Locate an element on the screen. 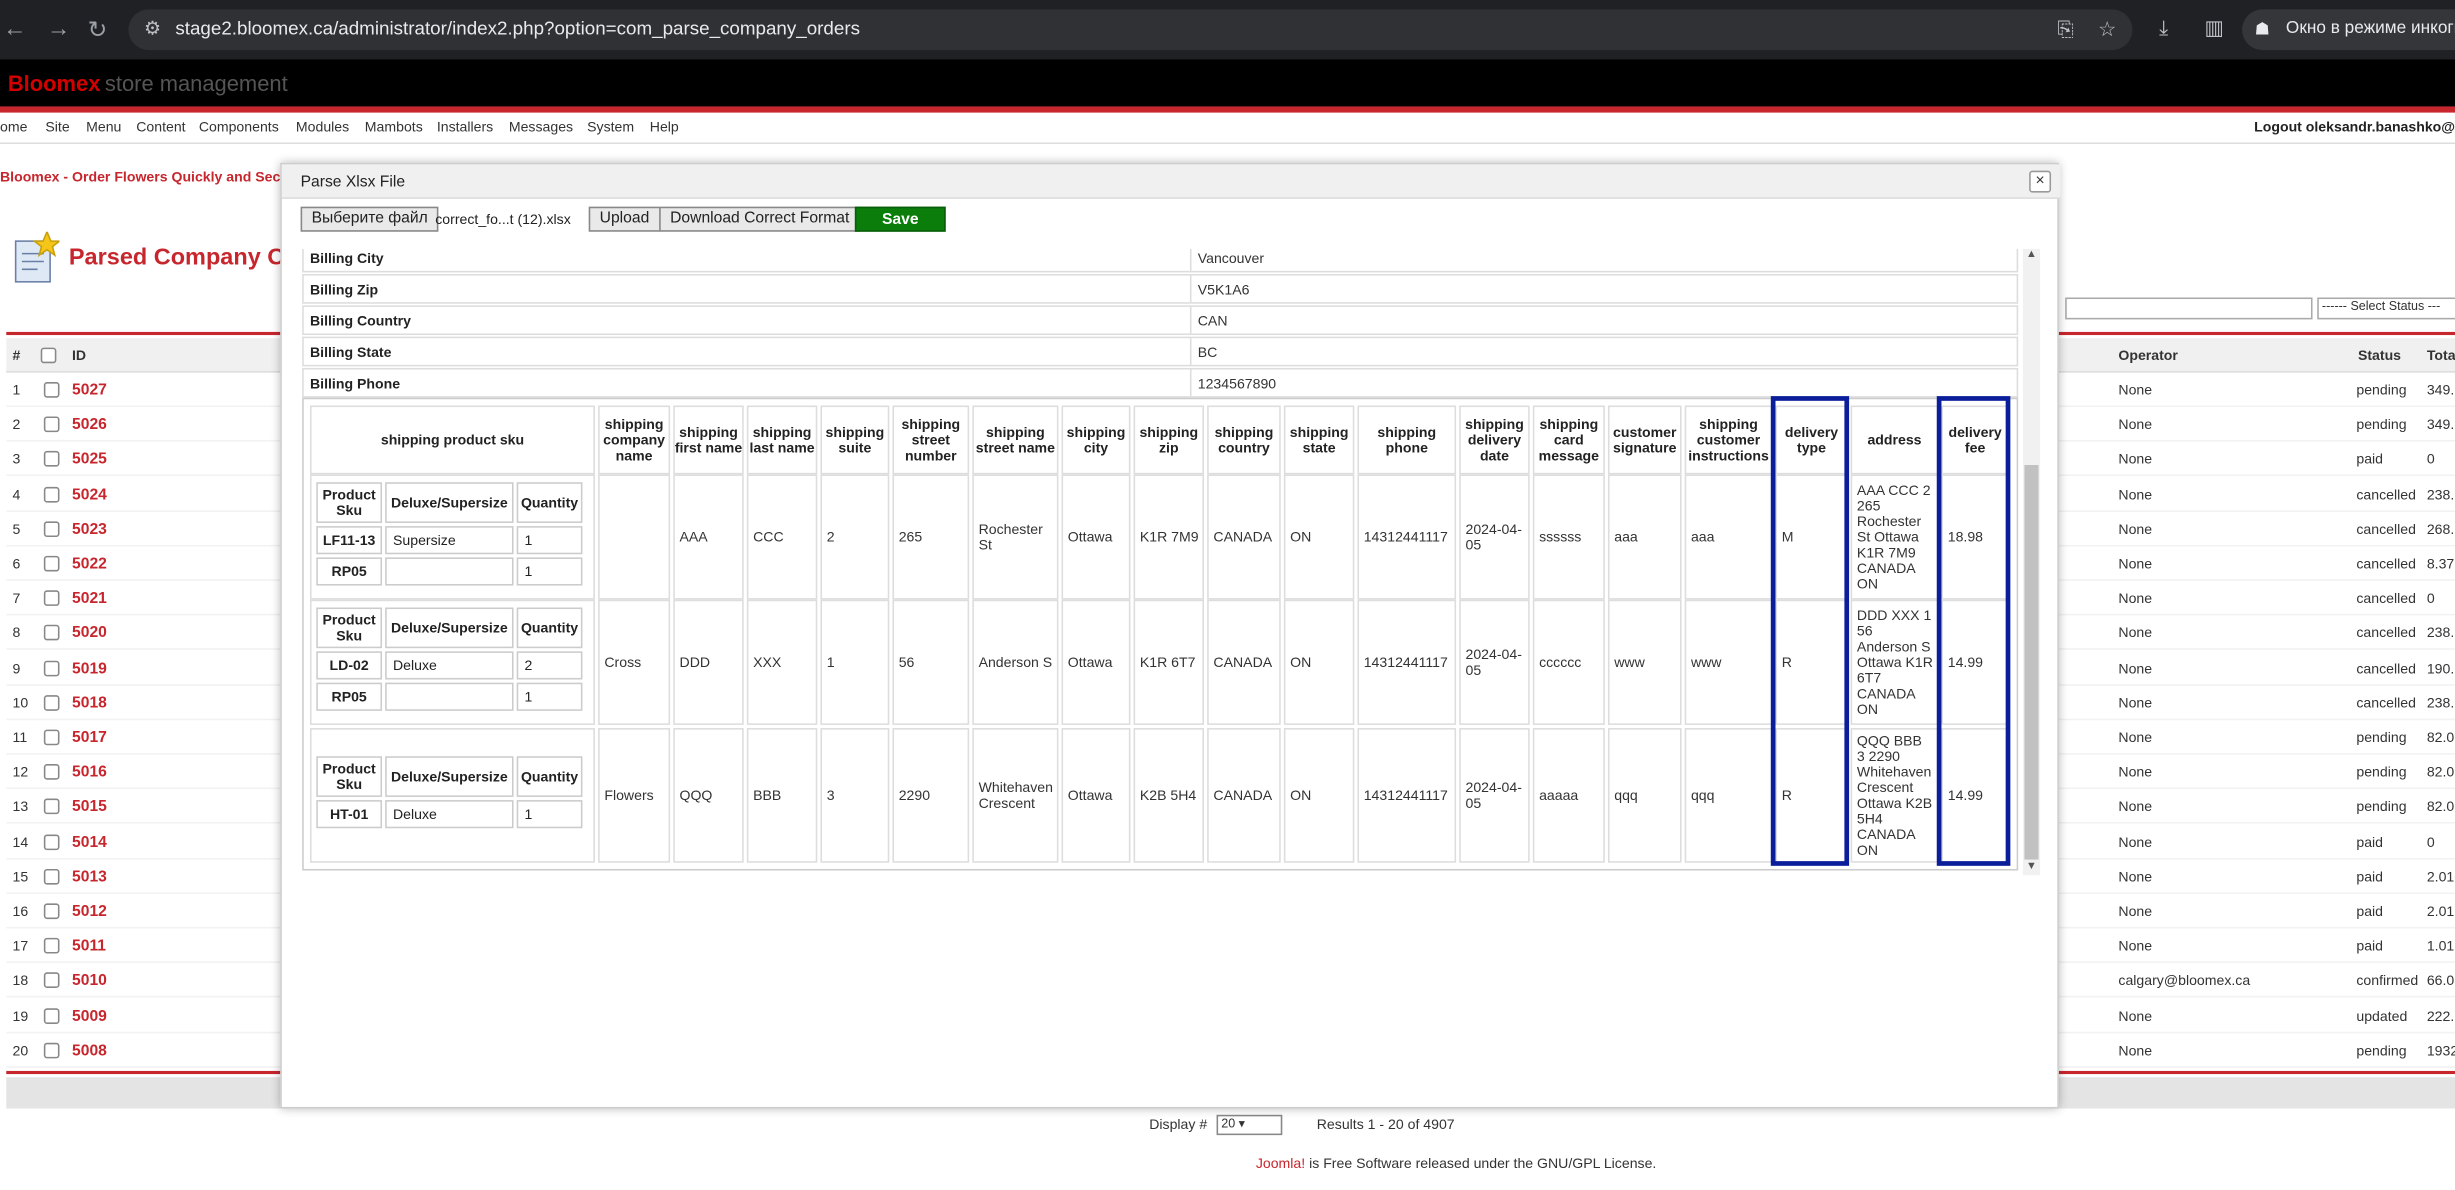 This screenshot has height=1190, width=2455. status-select: ------ Select Status --- is located at coordinates (2386, 308).